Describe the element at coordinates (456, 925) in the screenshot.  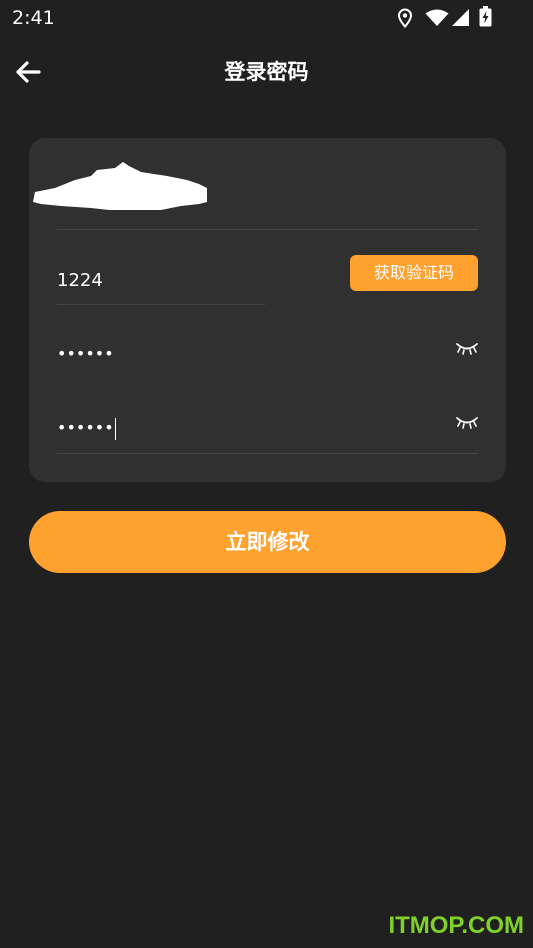
I see `watermark: ITMOP.COM` at that location.